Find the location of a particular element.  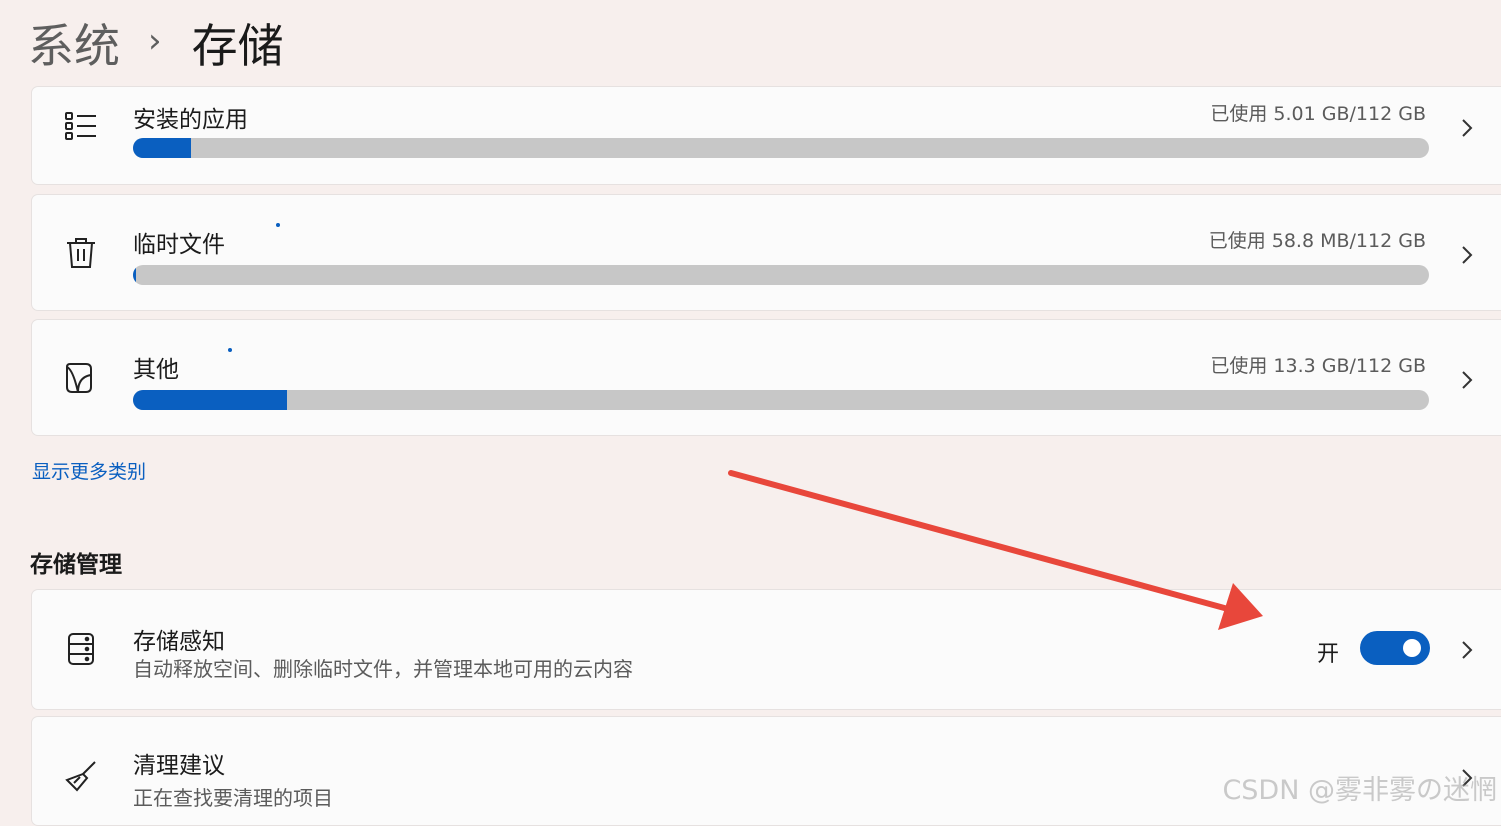

toggle-knob is located at coordinates (1412, 648).